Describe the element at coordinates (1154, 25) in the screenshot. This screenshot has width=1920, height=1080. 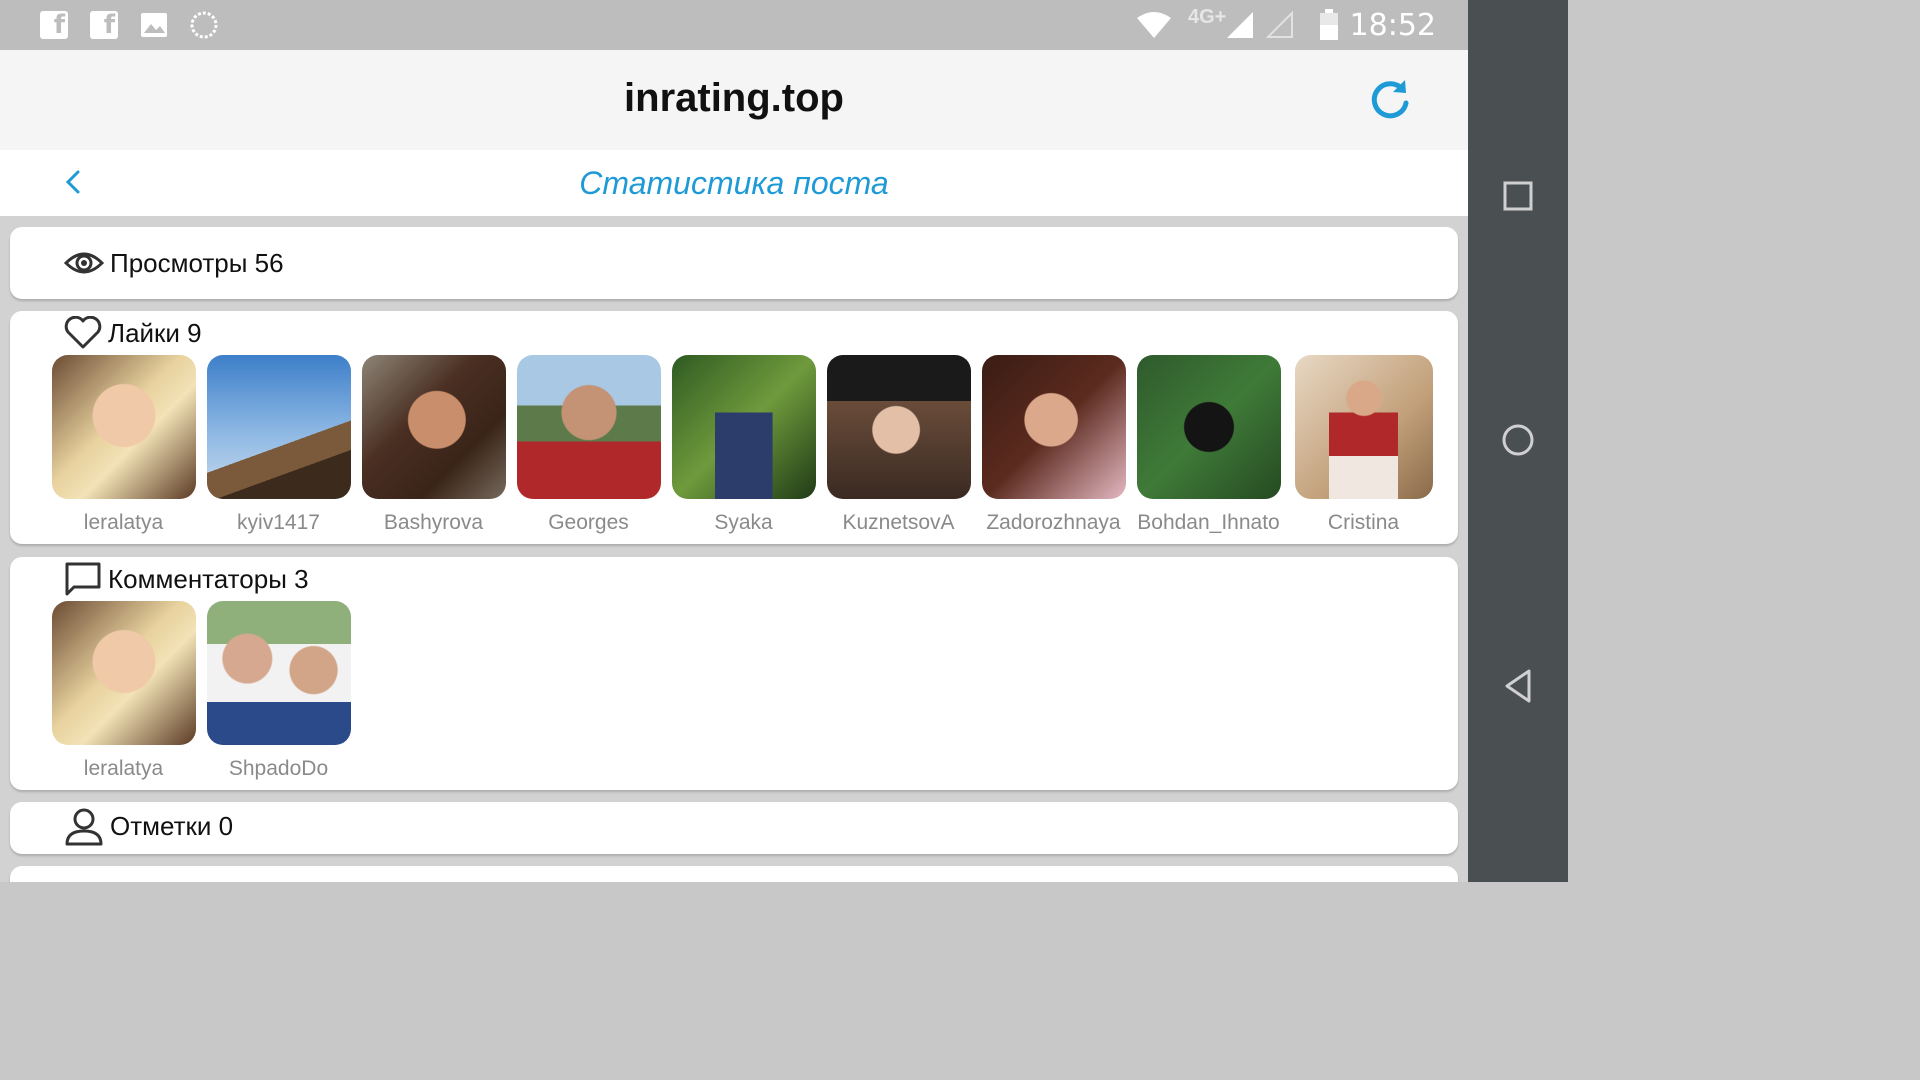
I see `wifi-icon` at that location.